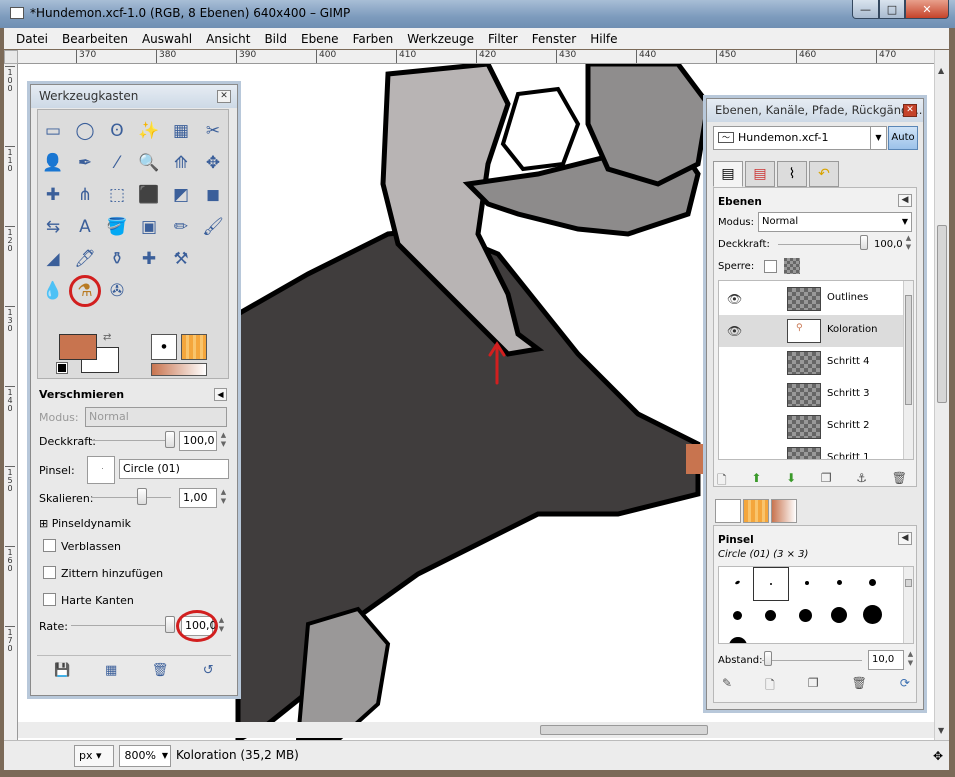 This screenshot has height=777, width=955. I want to click on delete-layer-icon: 🗑, so click(899, 481).